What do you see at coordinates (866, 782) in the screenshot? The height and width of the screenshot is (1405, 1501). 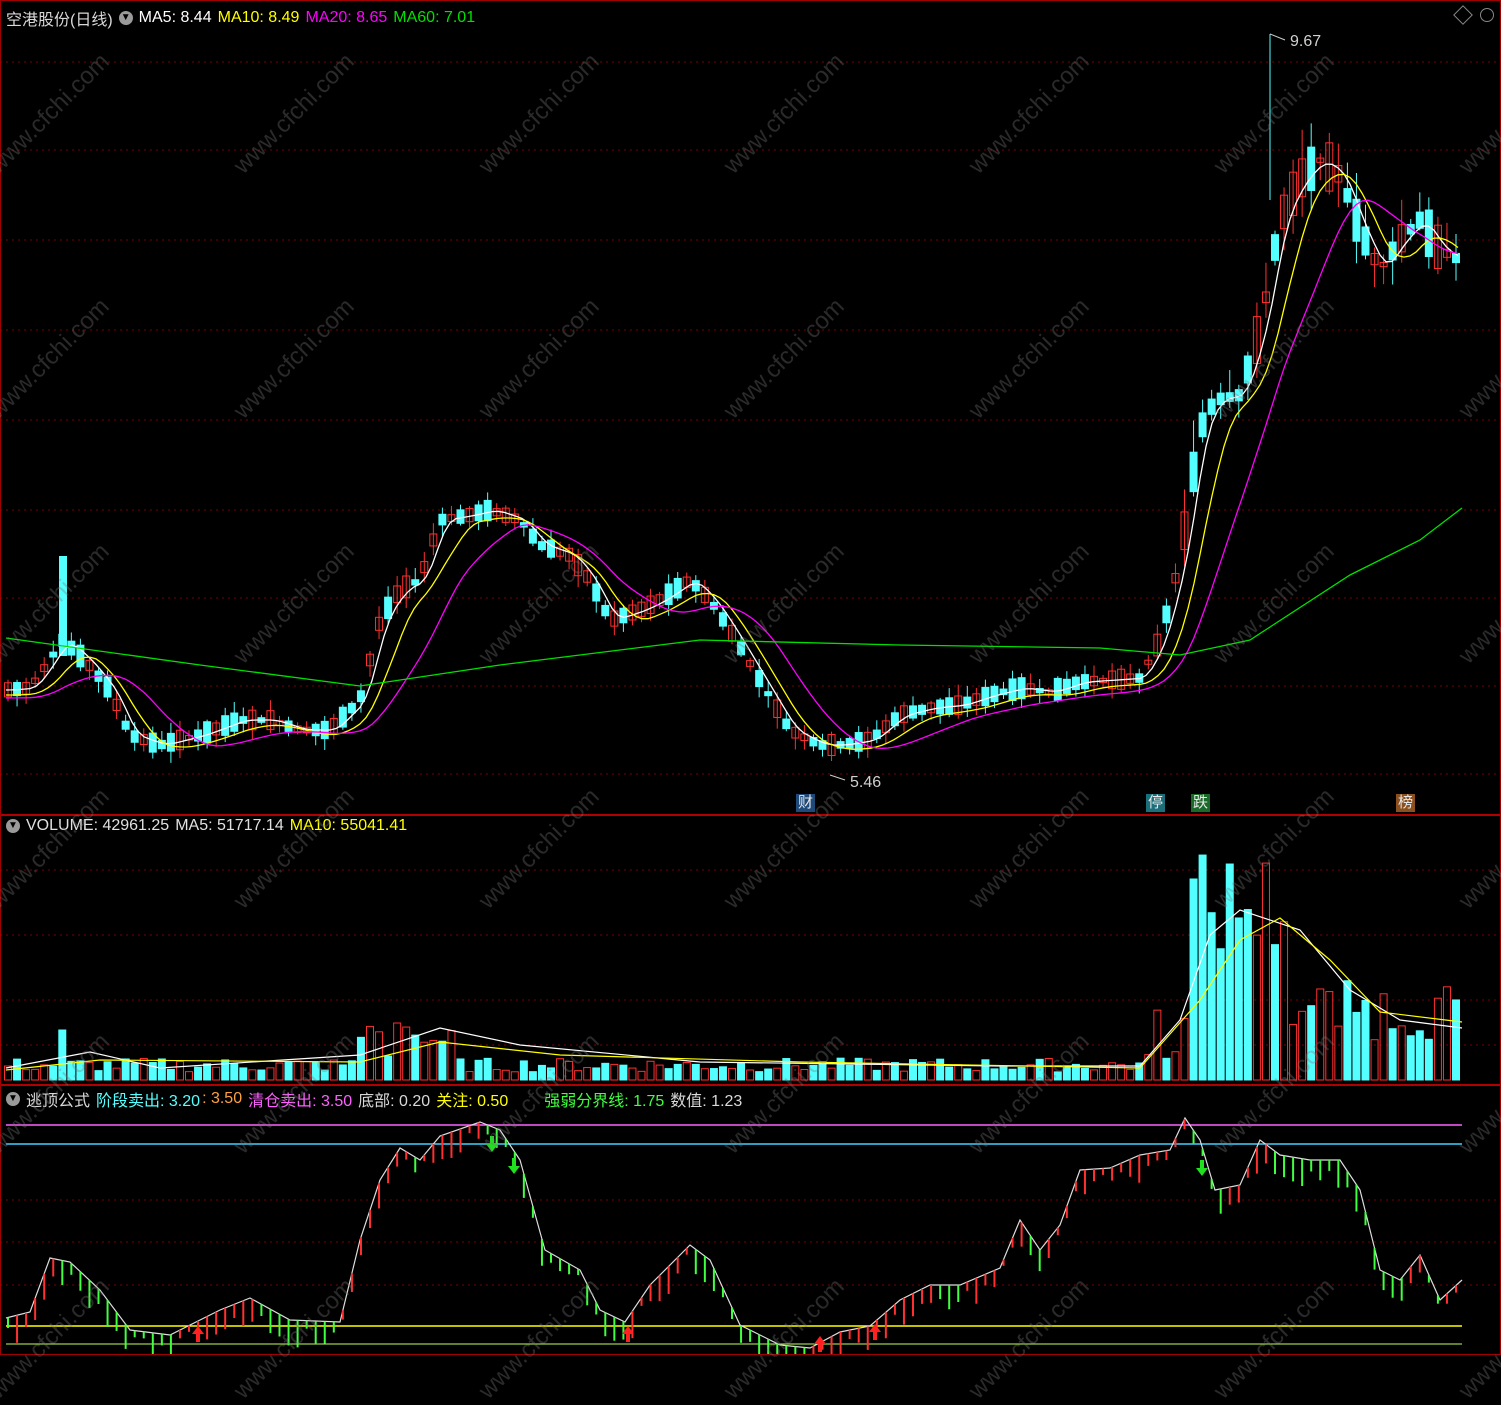 I see `low-price-label: 5.46` at bounding box center [866, 782].